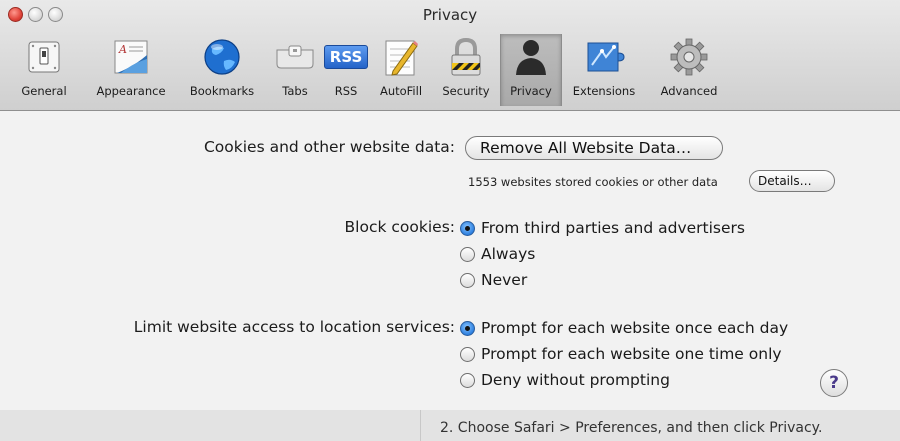  Describe the element at coordinates (602, 228) in the screenshot. I see `block-cookies-third-parties-radio: From third parties and advertisers` at that location.